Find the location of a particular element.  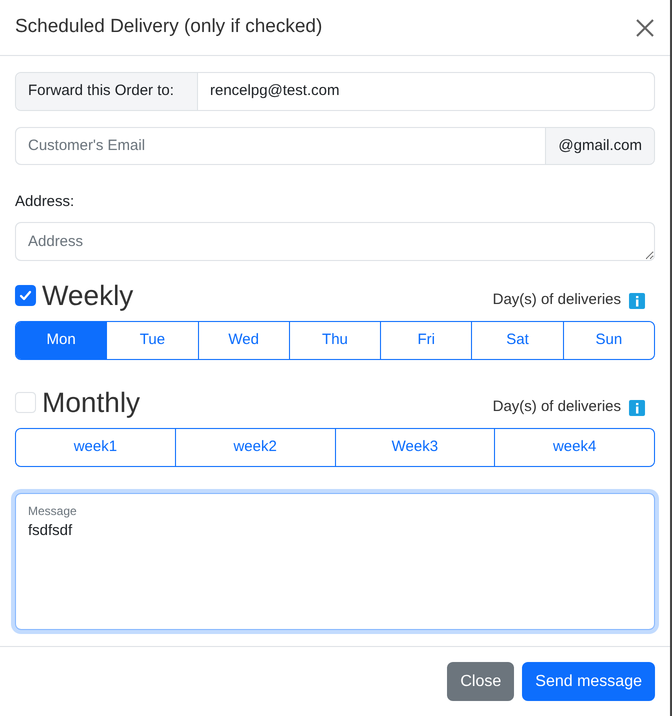

option-button: Mon is located at coordinates (61, 340).